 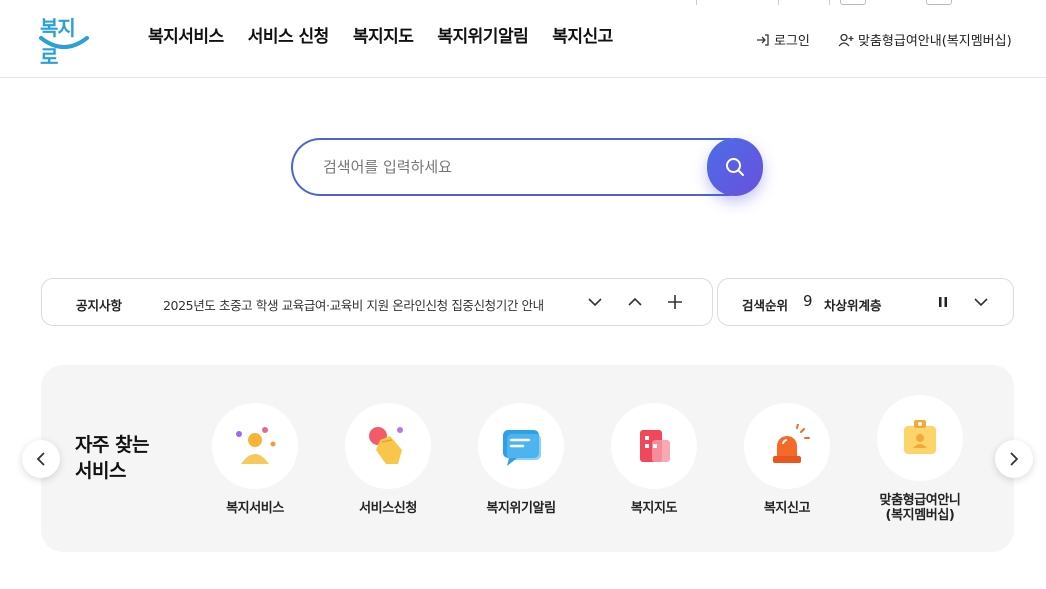 I want to click on main-nav: 복지서비스 서비스 신청 복지지도 복지위기알림 복지신고, so click(x=392, y=34).